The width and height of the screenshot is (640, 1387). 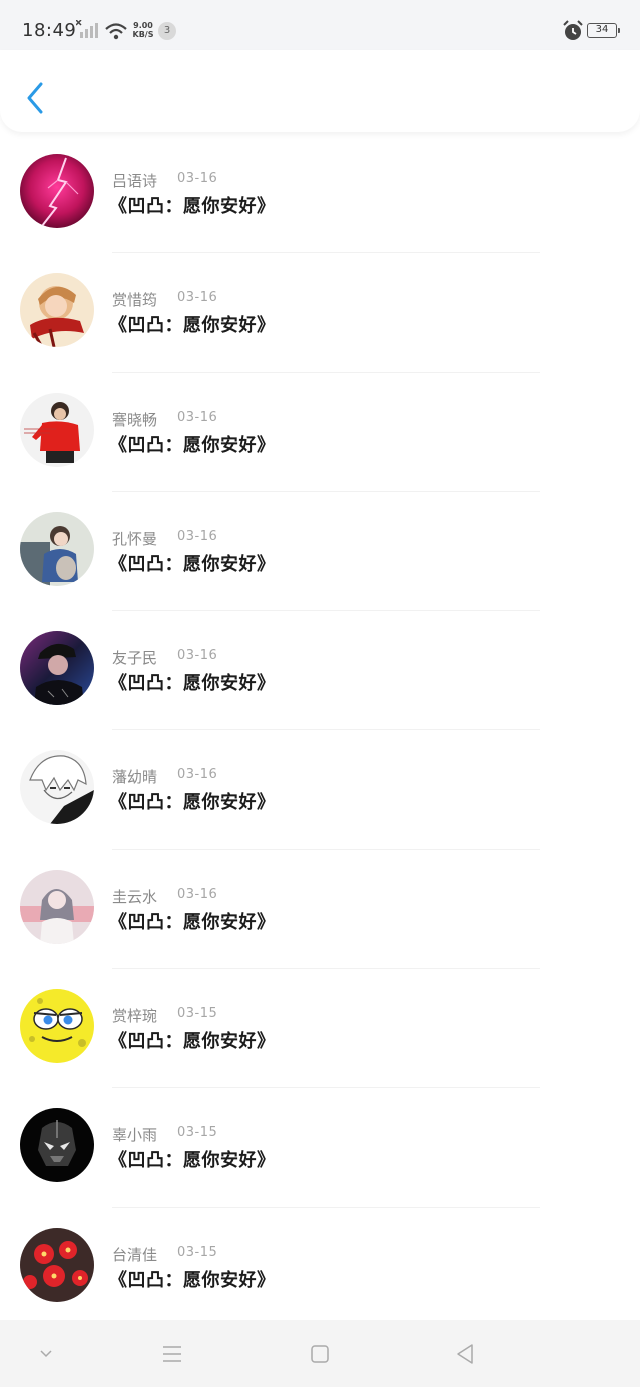 I want to click on header, so click(x=320, y=91).